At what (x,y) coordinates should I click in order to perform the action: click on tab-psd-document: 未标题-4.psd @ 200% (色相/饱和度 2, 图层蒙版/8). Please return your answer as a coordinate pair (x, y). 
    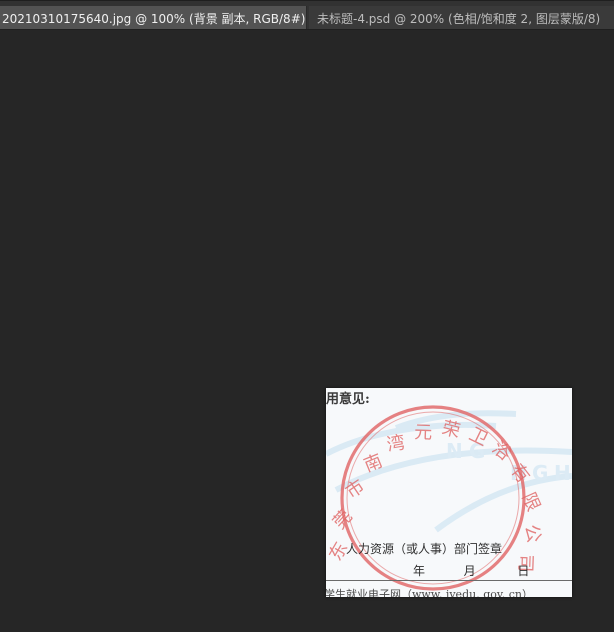
    Looking at the image, I should click on (461, 18).